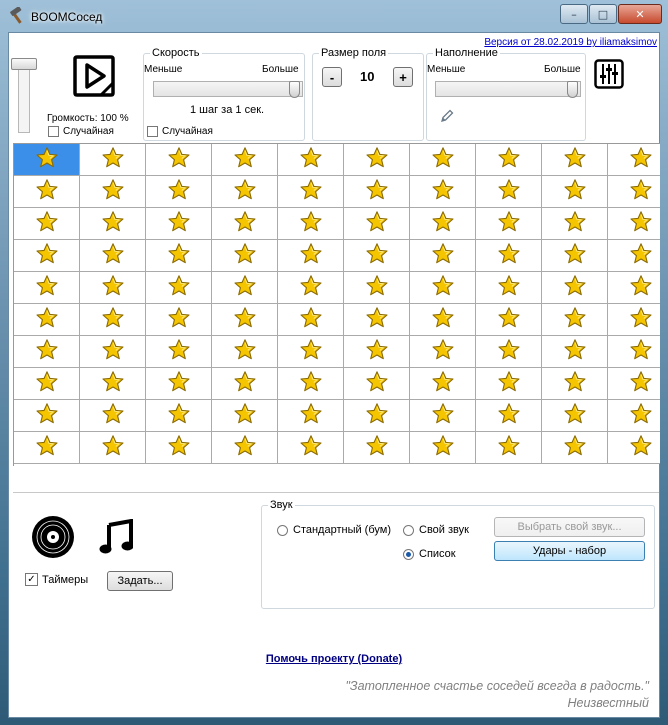  What do you see at coordinates (574, 14) in the screenshot?
I see `minimize-button: –` at bounding box center [574, 14].